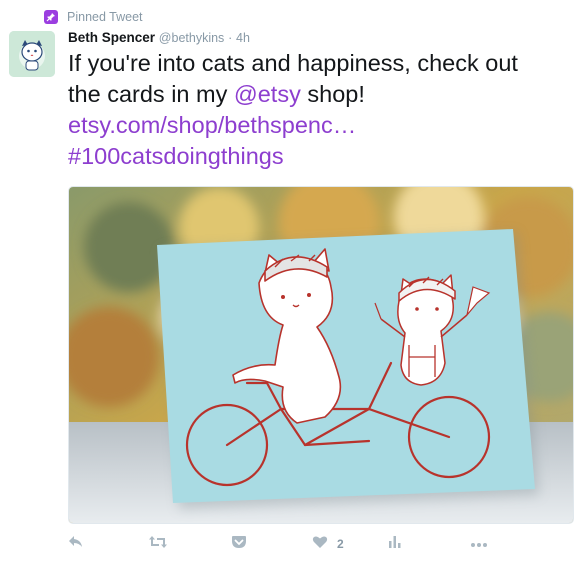 The height and width of the screenshot is (565, 587). I want to click on more-button, so click(479, 544).